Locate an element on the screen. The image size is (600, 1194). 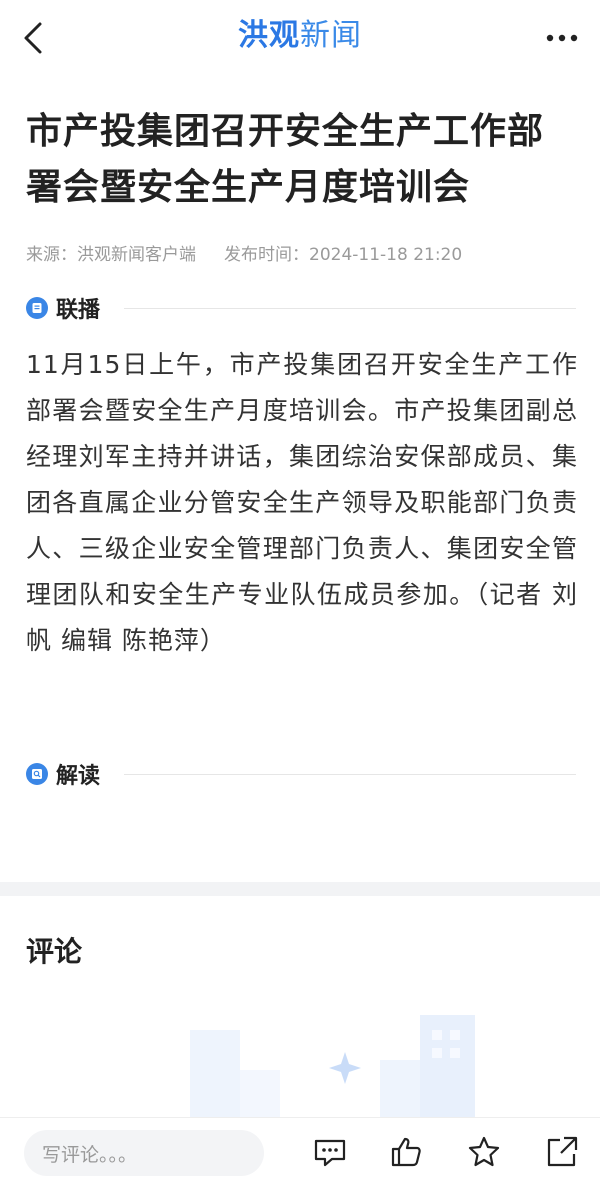
like-icon is located at coordinates (406, 1152).